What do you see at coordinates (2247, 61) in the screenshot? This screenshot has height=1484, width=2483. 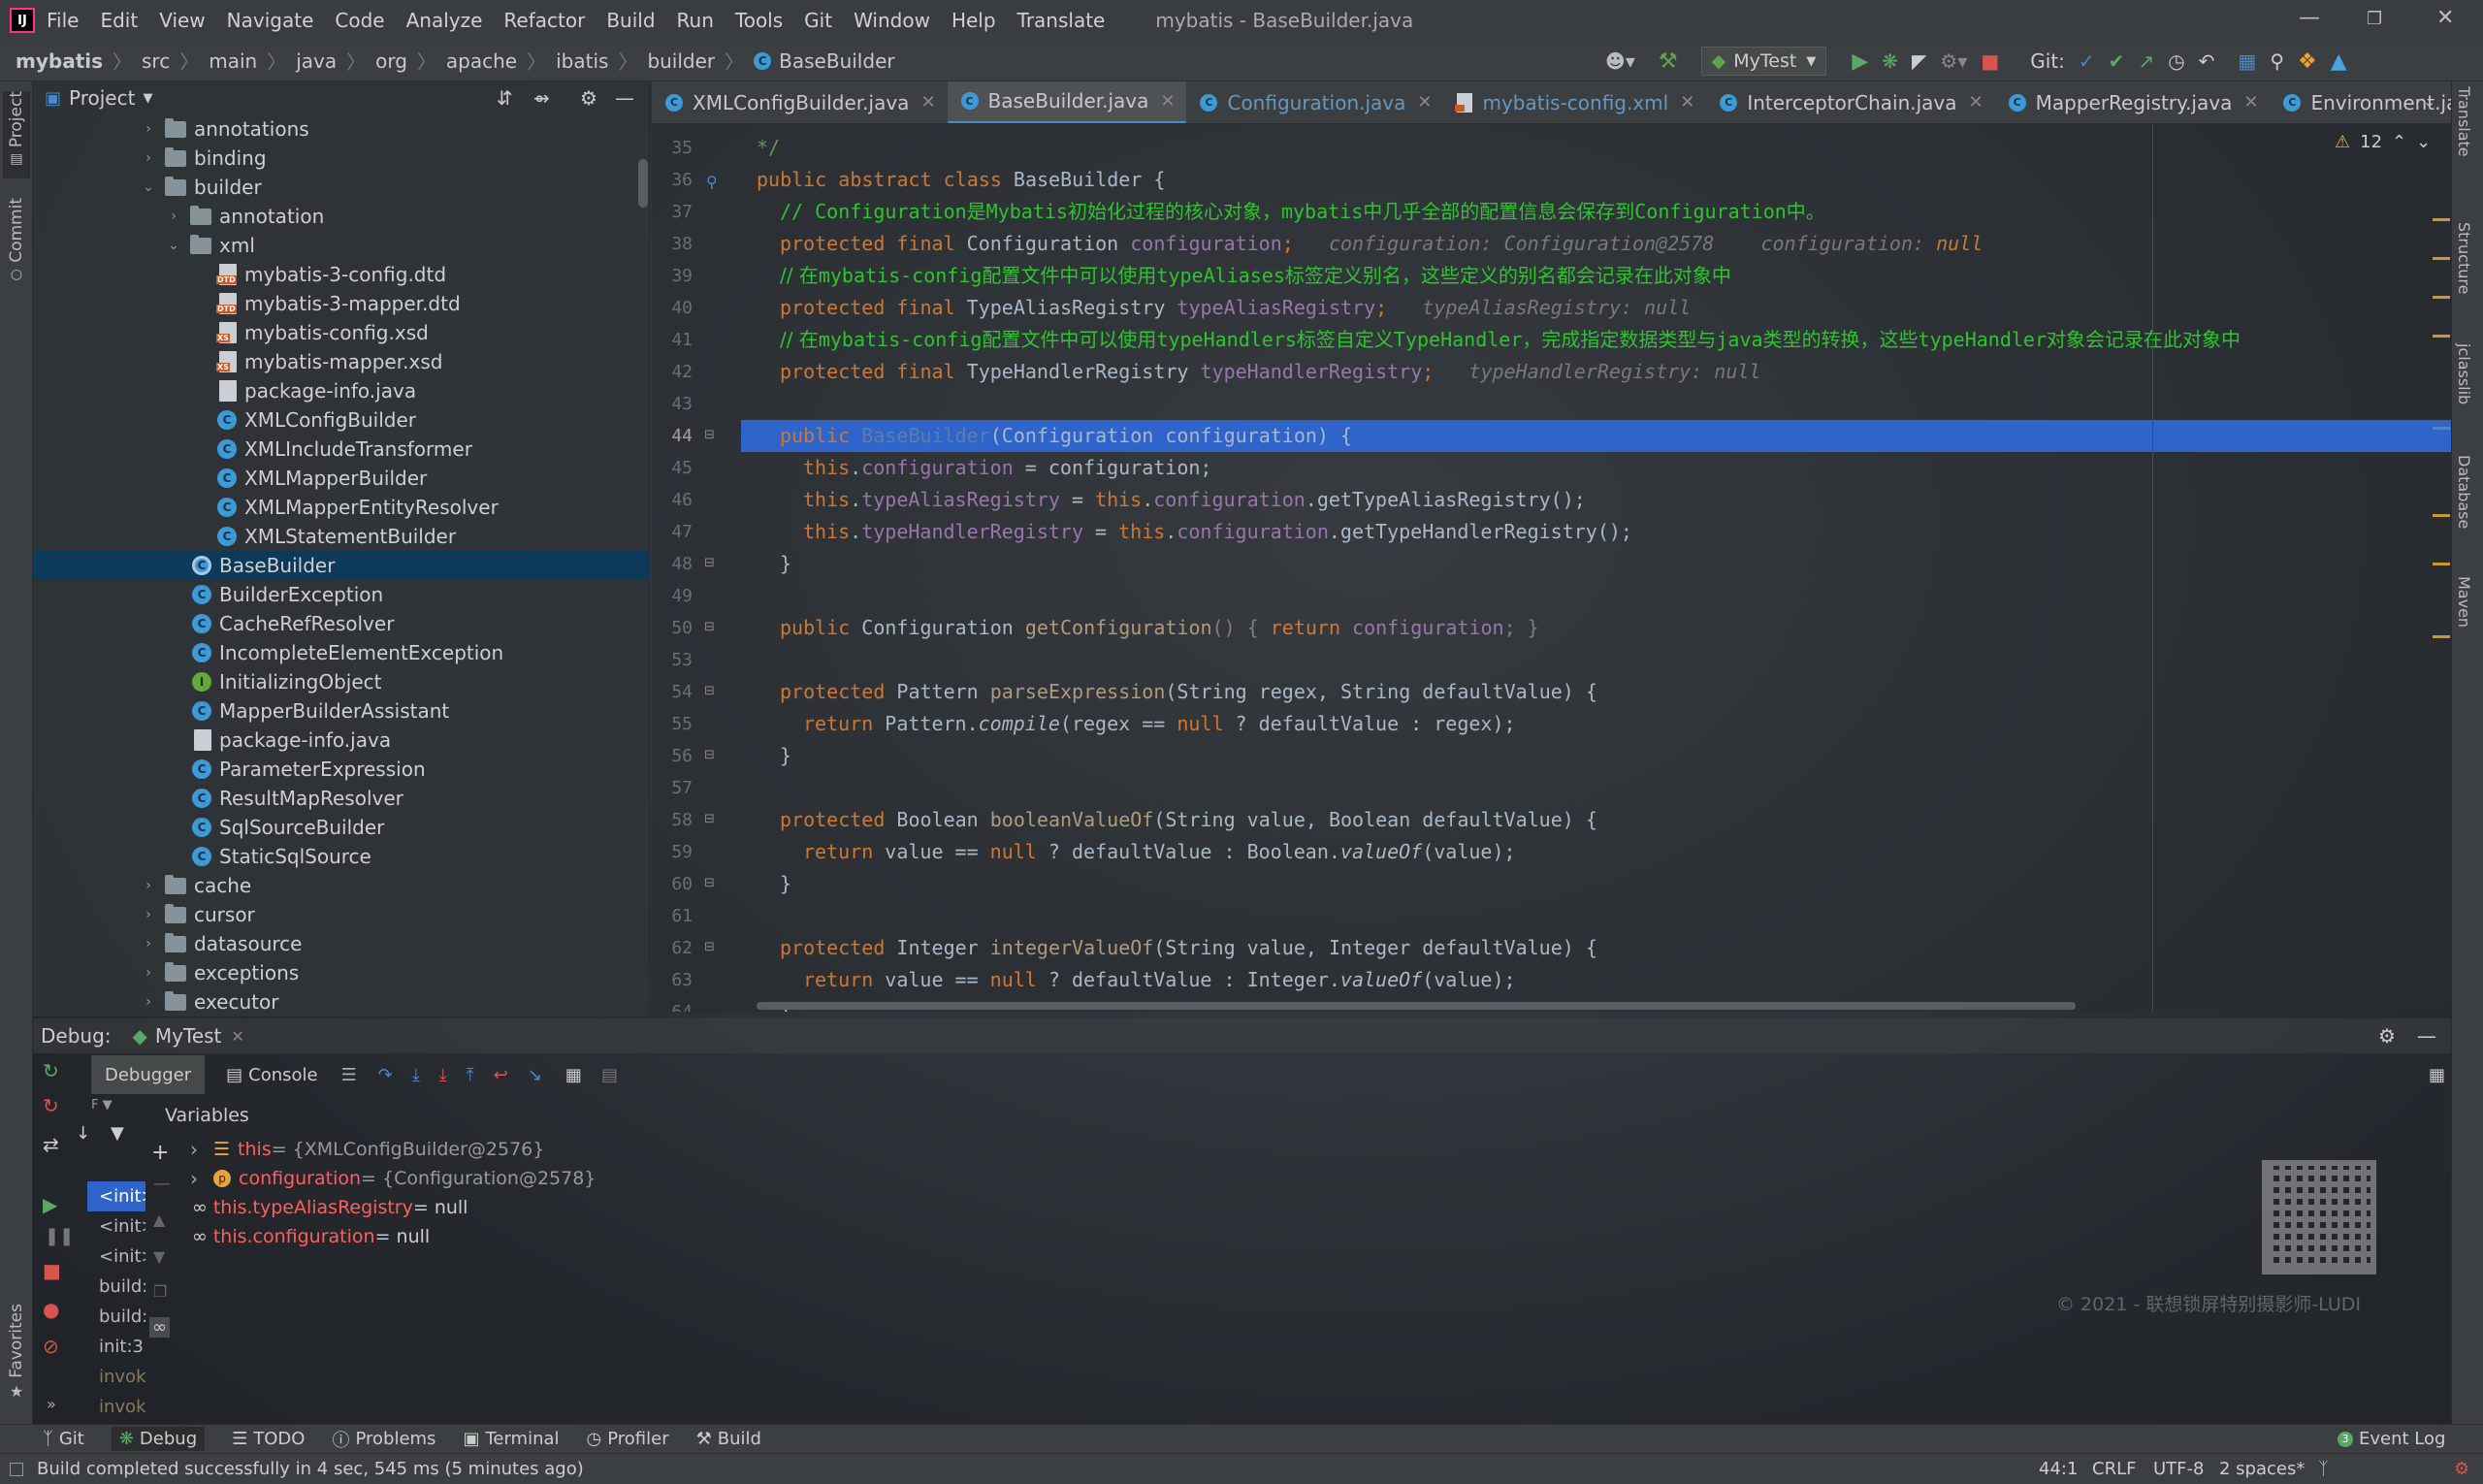 I see `structure-icon: ▦` at bounding box center [2247, 61].